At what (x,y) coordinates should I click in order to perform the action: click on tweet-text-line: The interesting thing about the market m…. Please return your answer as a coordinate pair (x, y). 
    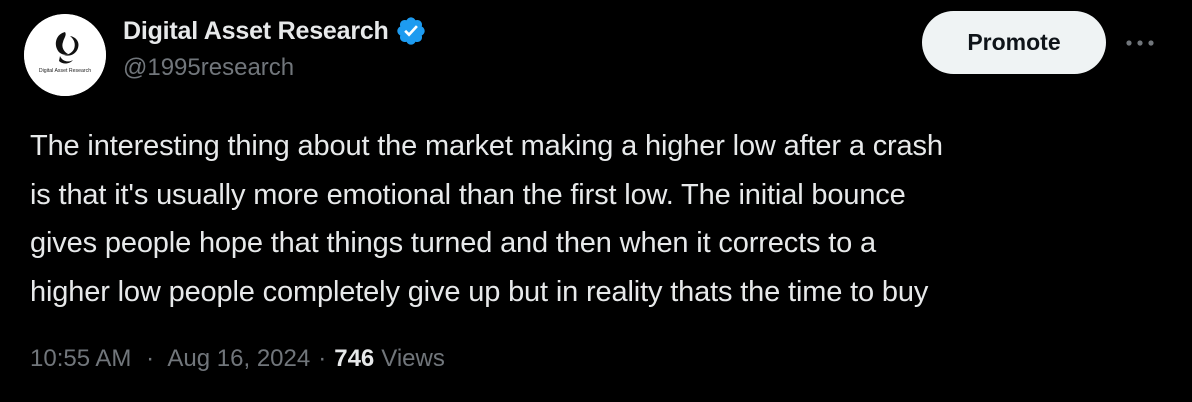
    Looking at the image, I should click on (486, 146).